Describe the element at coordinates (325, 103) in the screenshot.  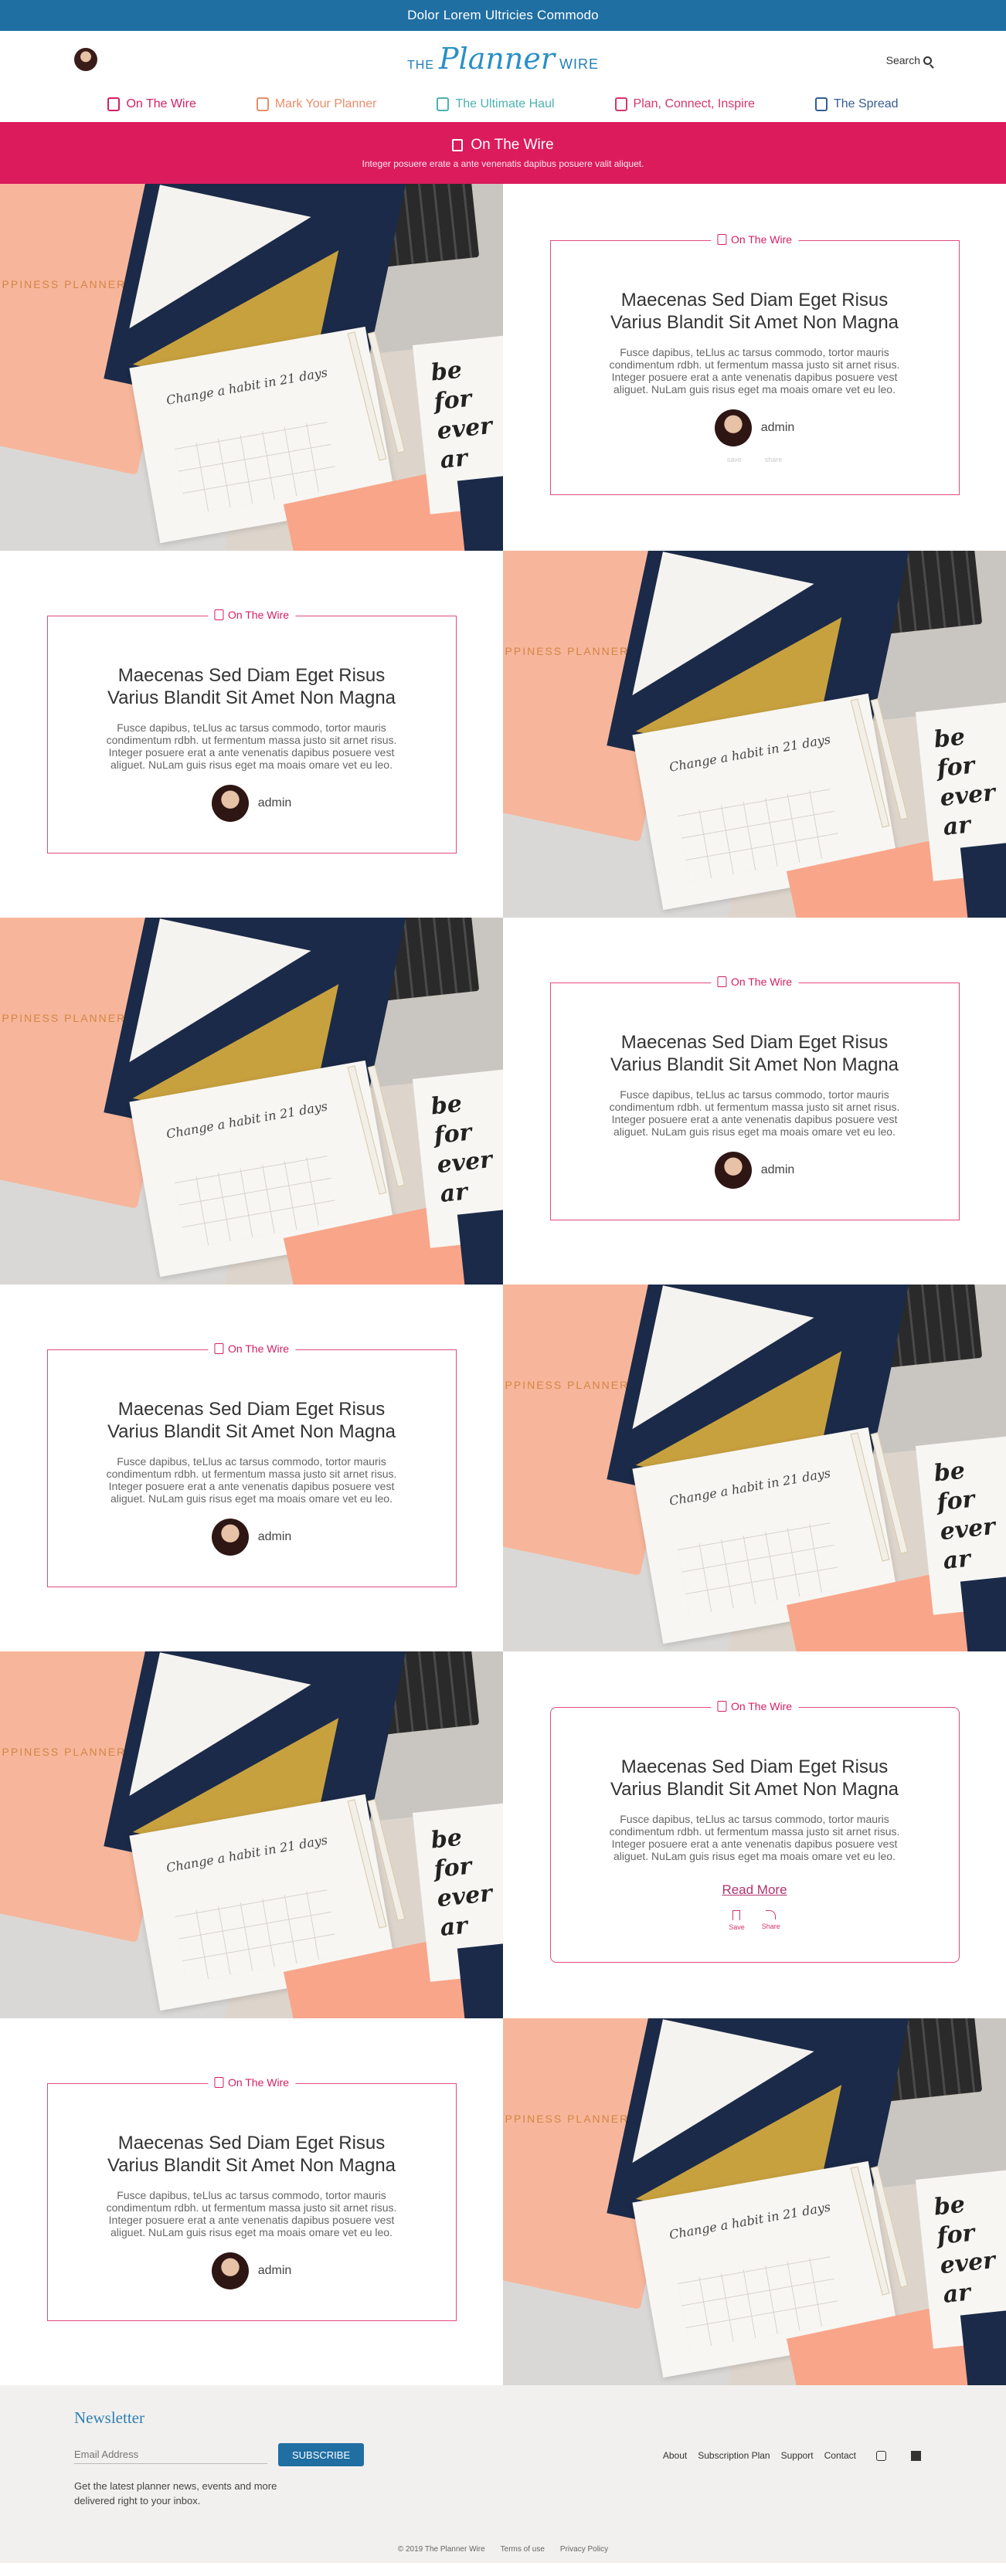
I see `nav-label: Mark Your Planner` at that location.